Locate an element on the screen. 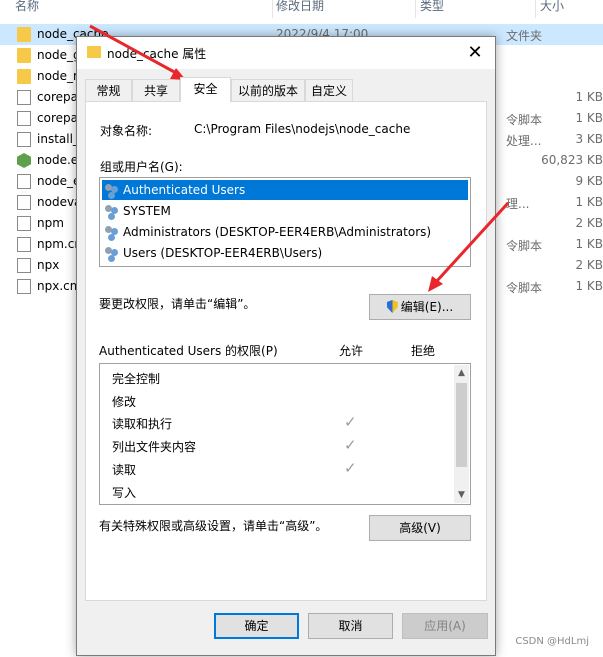 This screenshot has height=657, width=603. ok-button: 确定 is located at coordinates (256, 626).